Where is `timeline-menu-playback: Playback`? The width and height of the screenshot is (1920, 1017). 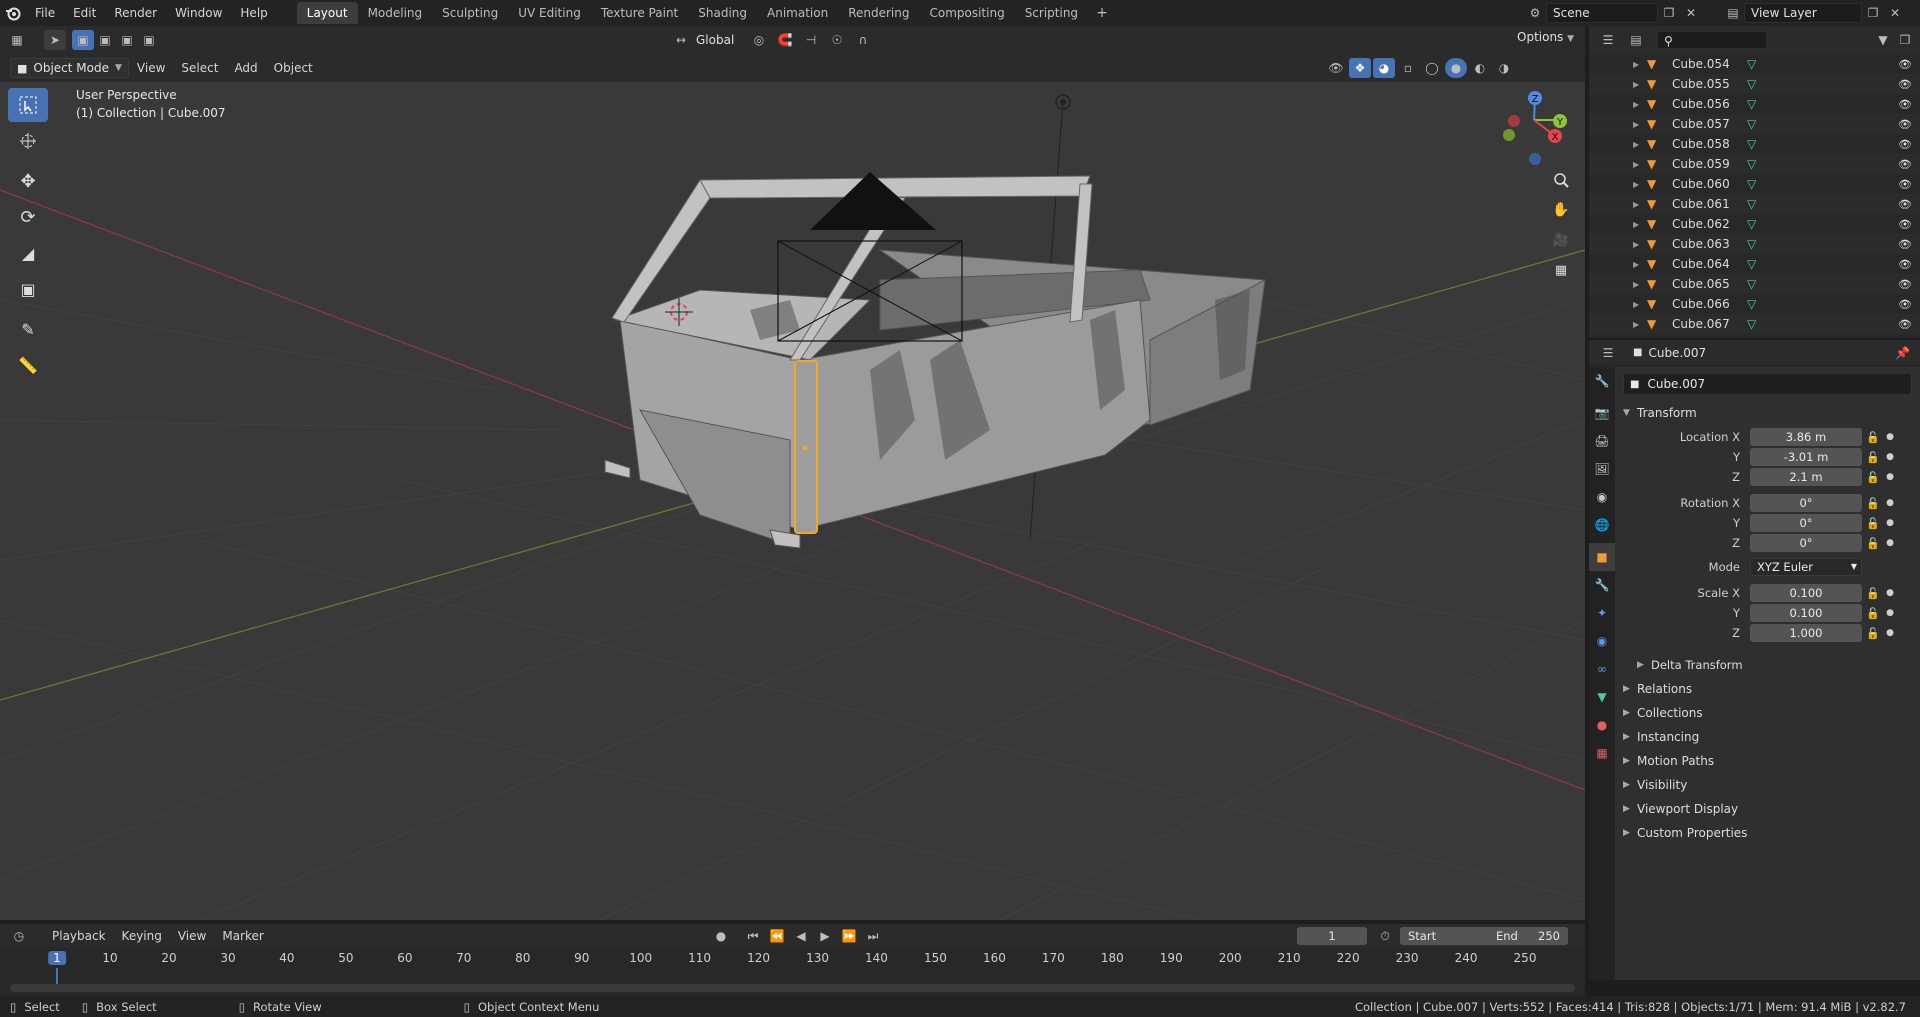
timeline-menu-playback: Playback is located at coordinates (79, 936).